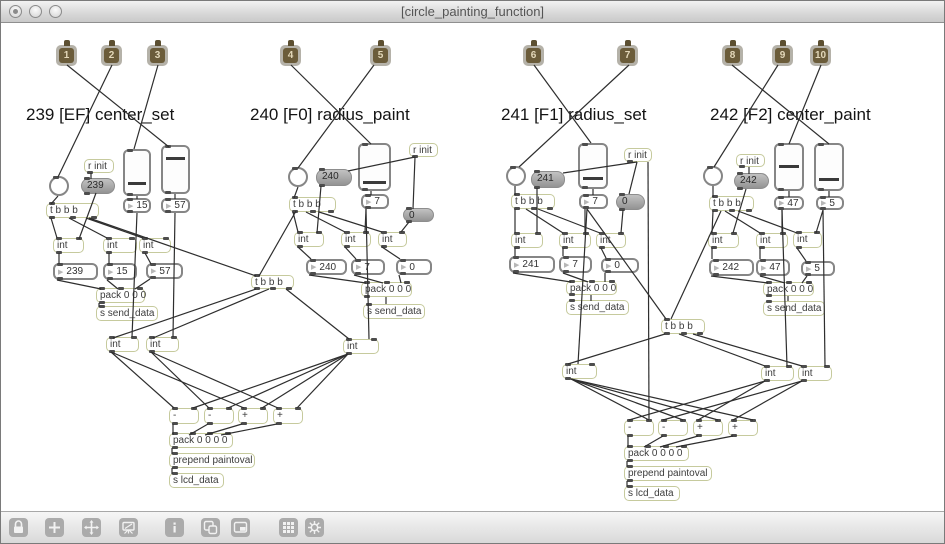 The height and width of the screenshot is (544, 945). Describe the element at coordinates (91, 527) in the screenshot. I see `move-icon` at that location.